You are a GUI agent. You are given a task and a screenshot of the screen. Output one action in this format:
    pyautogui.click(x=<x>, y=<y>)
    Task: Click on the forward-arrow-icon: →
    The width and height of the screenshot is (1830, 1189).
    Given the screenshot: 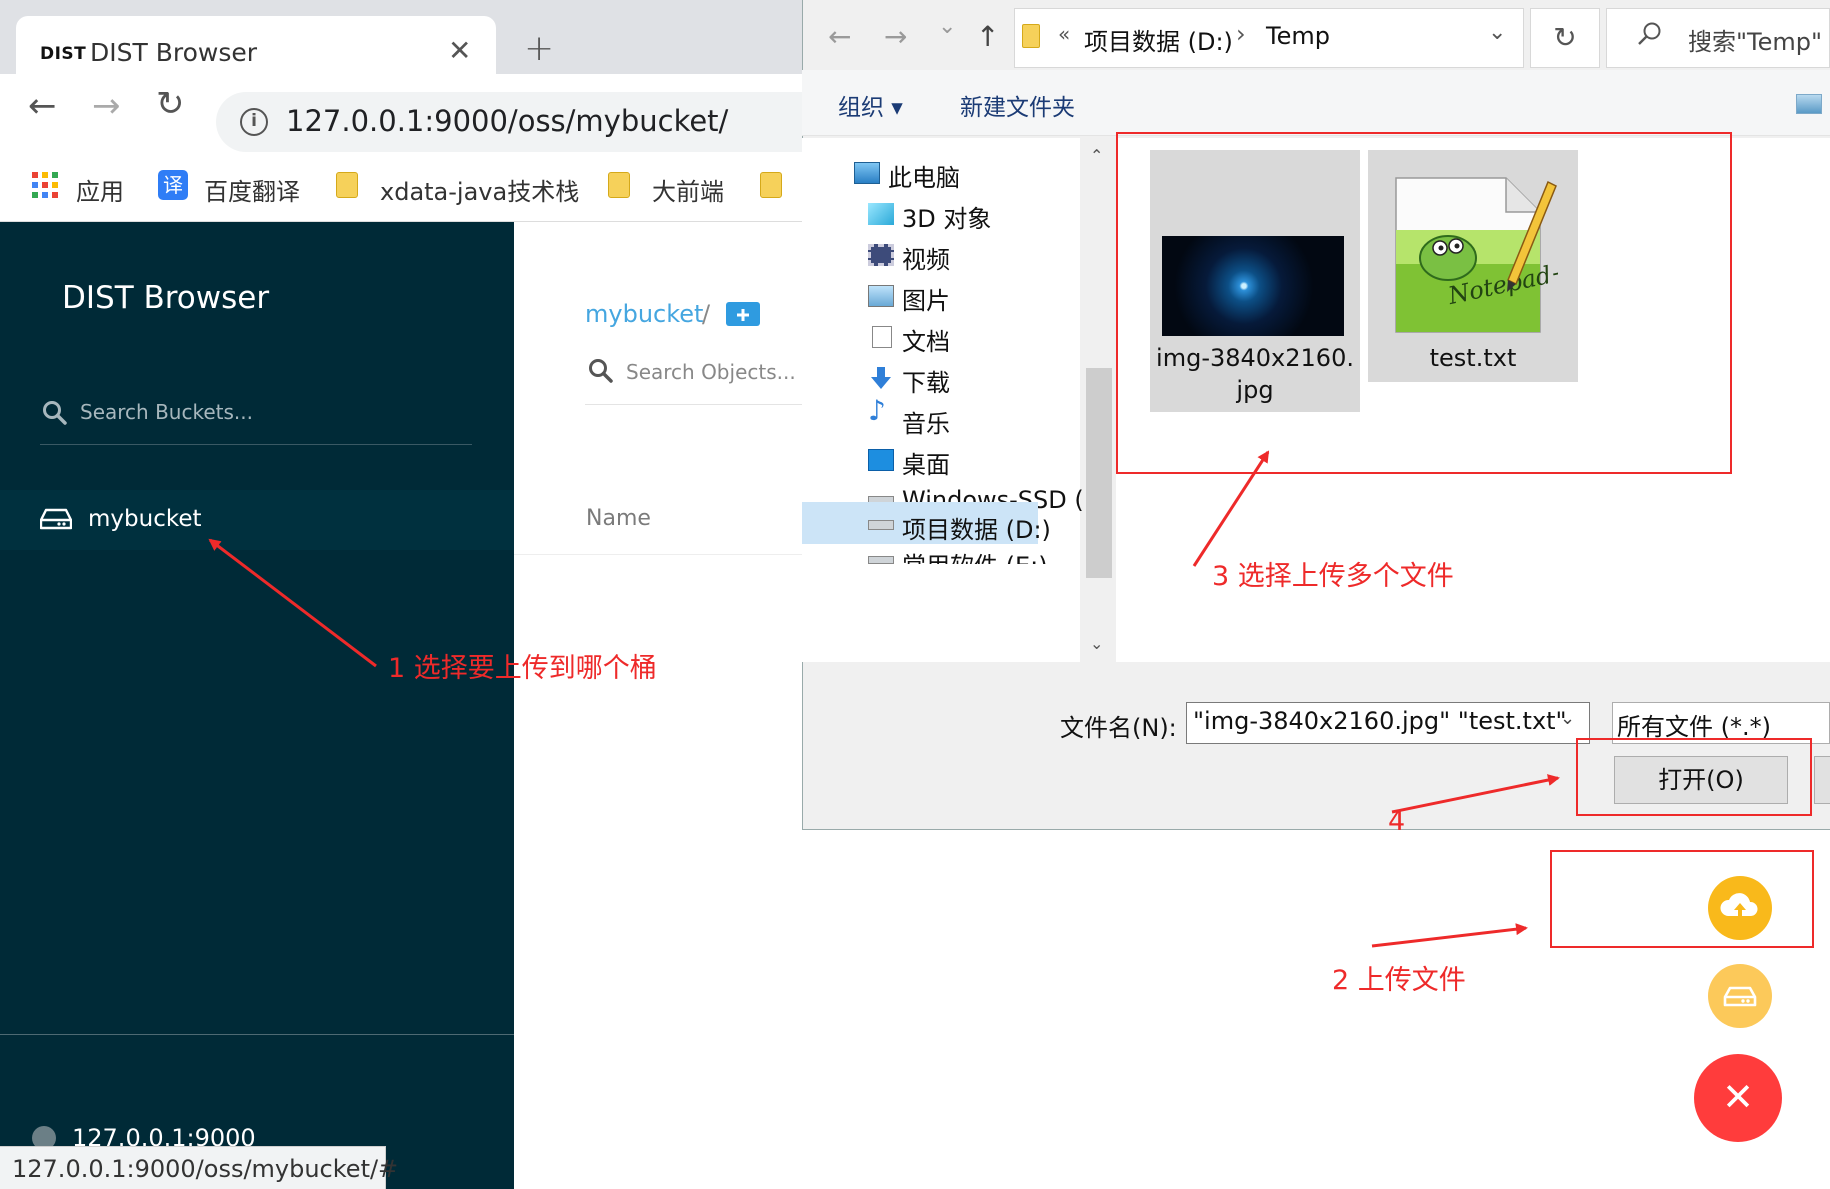 What is the action you would take?
    pyautogui.click(x=106, y=106)
    